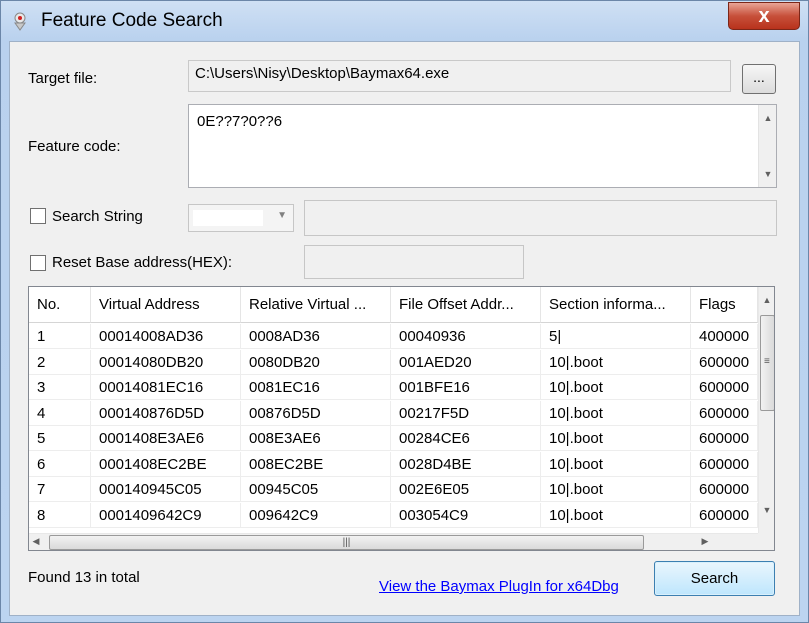 The image size is (809, 623). Describe the element at coordinates (322, 73) in the screenshot. I see `target-file-path: C:\Users\Nisy\Desktop\Baymax64.exe` at that location.